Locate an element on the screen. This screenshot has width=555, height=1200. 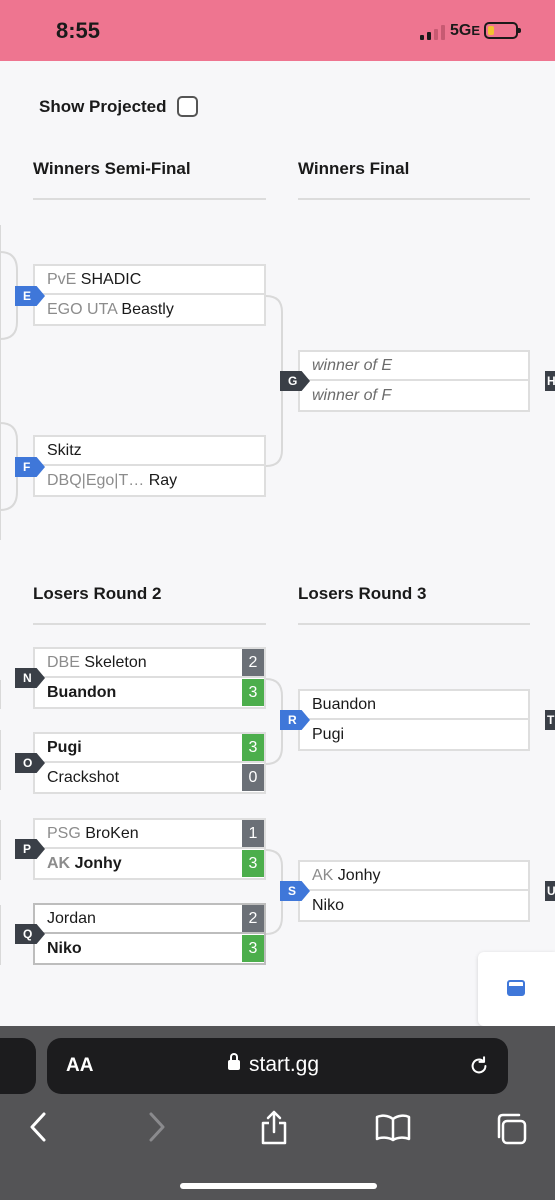
match-G: winner of E winner of F is located at coordinates (414, 381).